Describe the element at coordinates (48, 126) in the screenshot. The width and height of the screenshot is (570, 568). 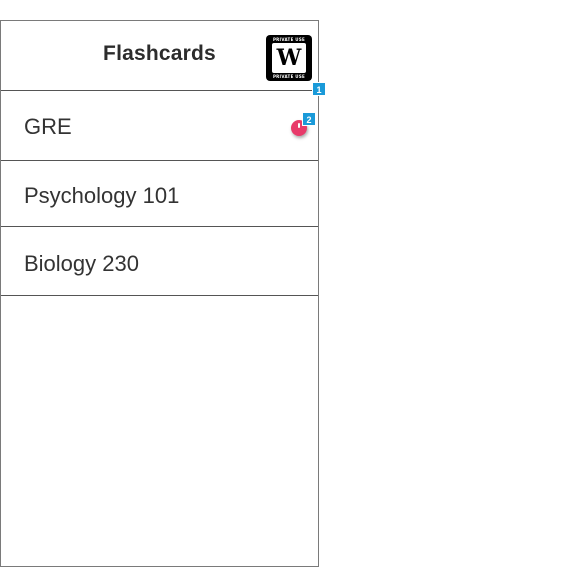
I see `list-item-label: GRE` at that location.